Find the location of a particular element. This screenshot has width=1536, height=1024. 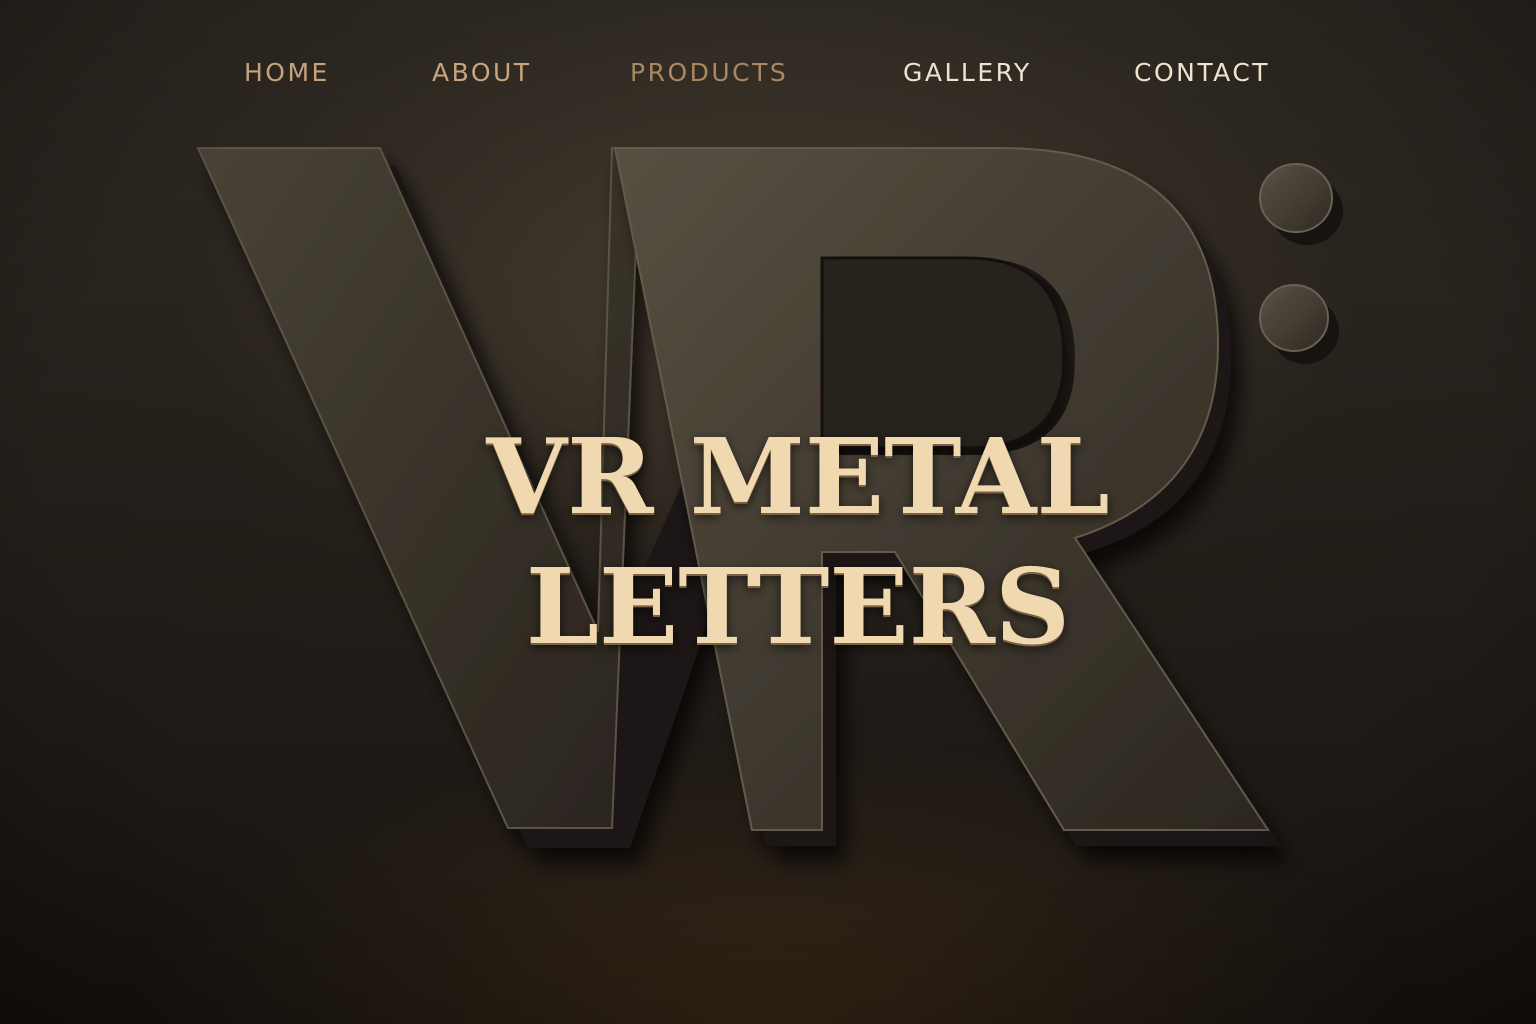

hero-headline: VR METAL LETTERS is located at coordinates (798, 542).